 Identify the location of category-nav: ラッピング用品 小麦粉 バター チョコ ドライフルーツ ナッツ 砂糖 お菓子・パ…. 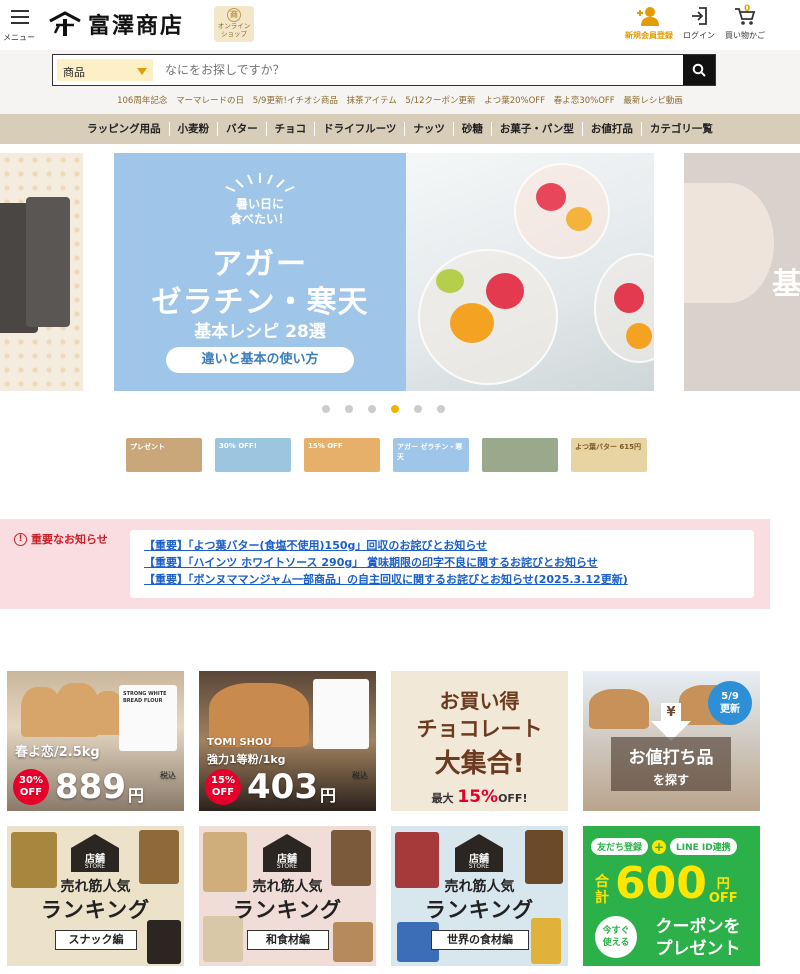
(400, 129).